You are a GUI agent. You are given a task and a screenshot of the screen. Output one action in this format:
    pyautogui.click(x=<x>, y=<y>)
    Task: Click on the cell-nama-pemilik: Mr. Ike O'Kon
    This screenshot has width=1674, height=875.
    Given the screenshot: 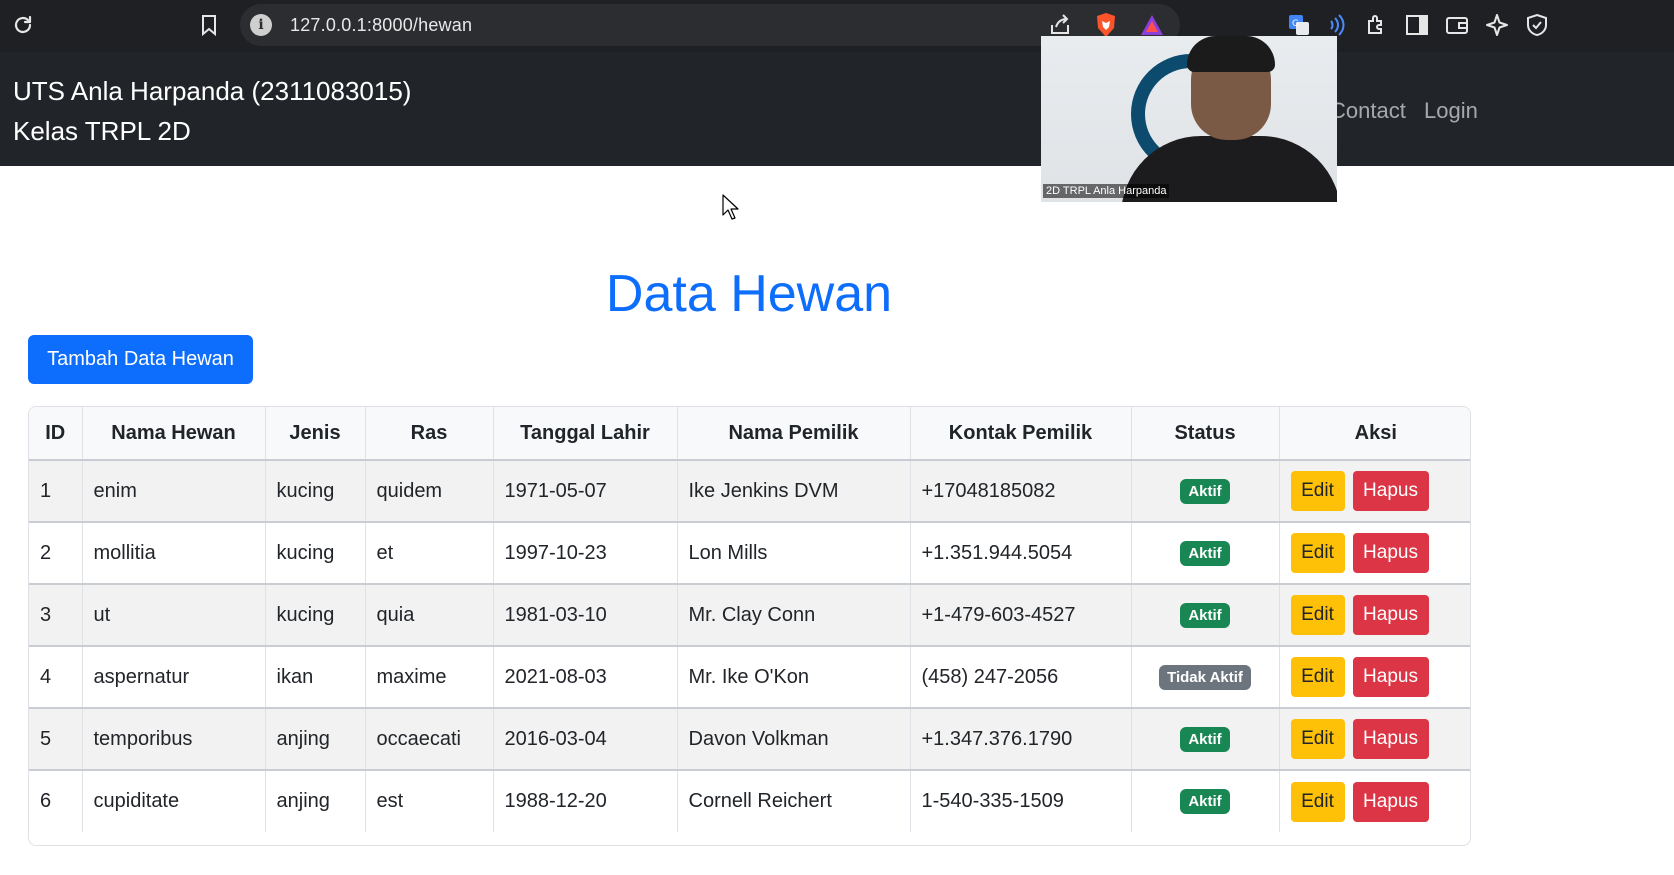 What is the action you would take?
    pyautogui.click(x=794, y=677)
    